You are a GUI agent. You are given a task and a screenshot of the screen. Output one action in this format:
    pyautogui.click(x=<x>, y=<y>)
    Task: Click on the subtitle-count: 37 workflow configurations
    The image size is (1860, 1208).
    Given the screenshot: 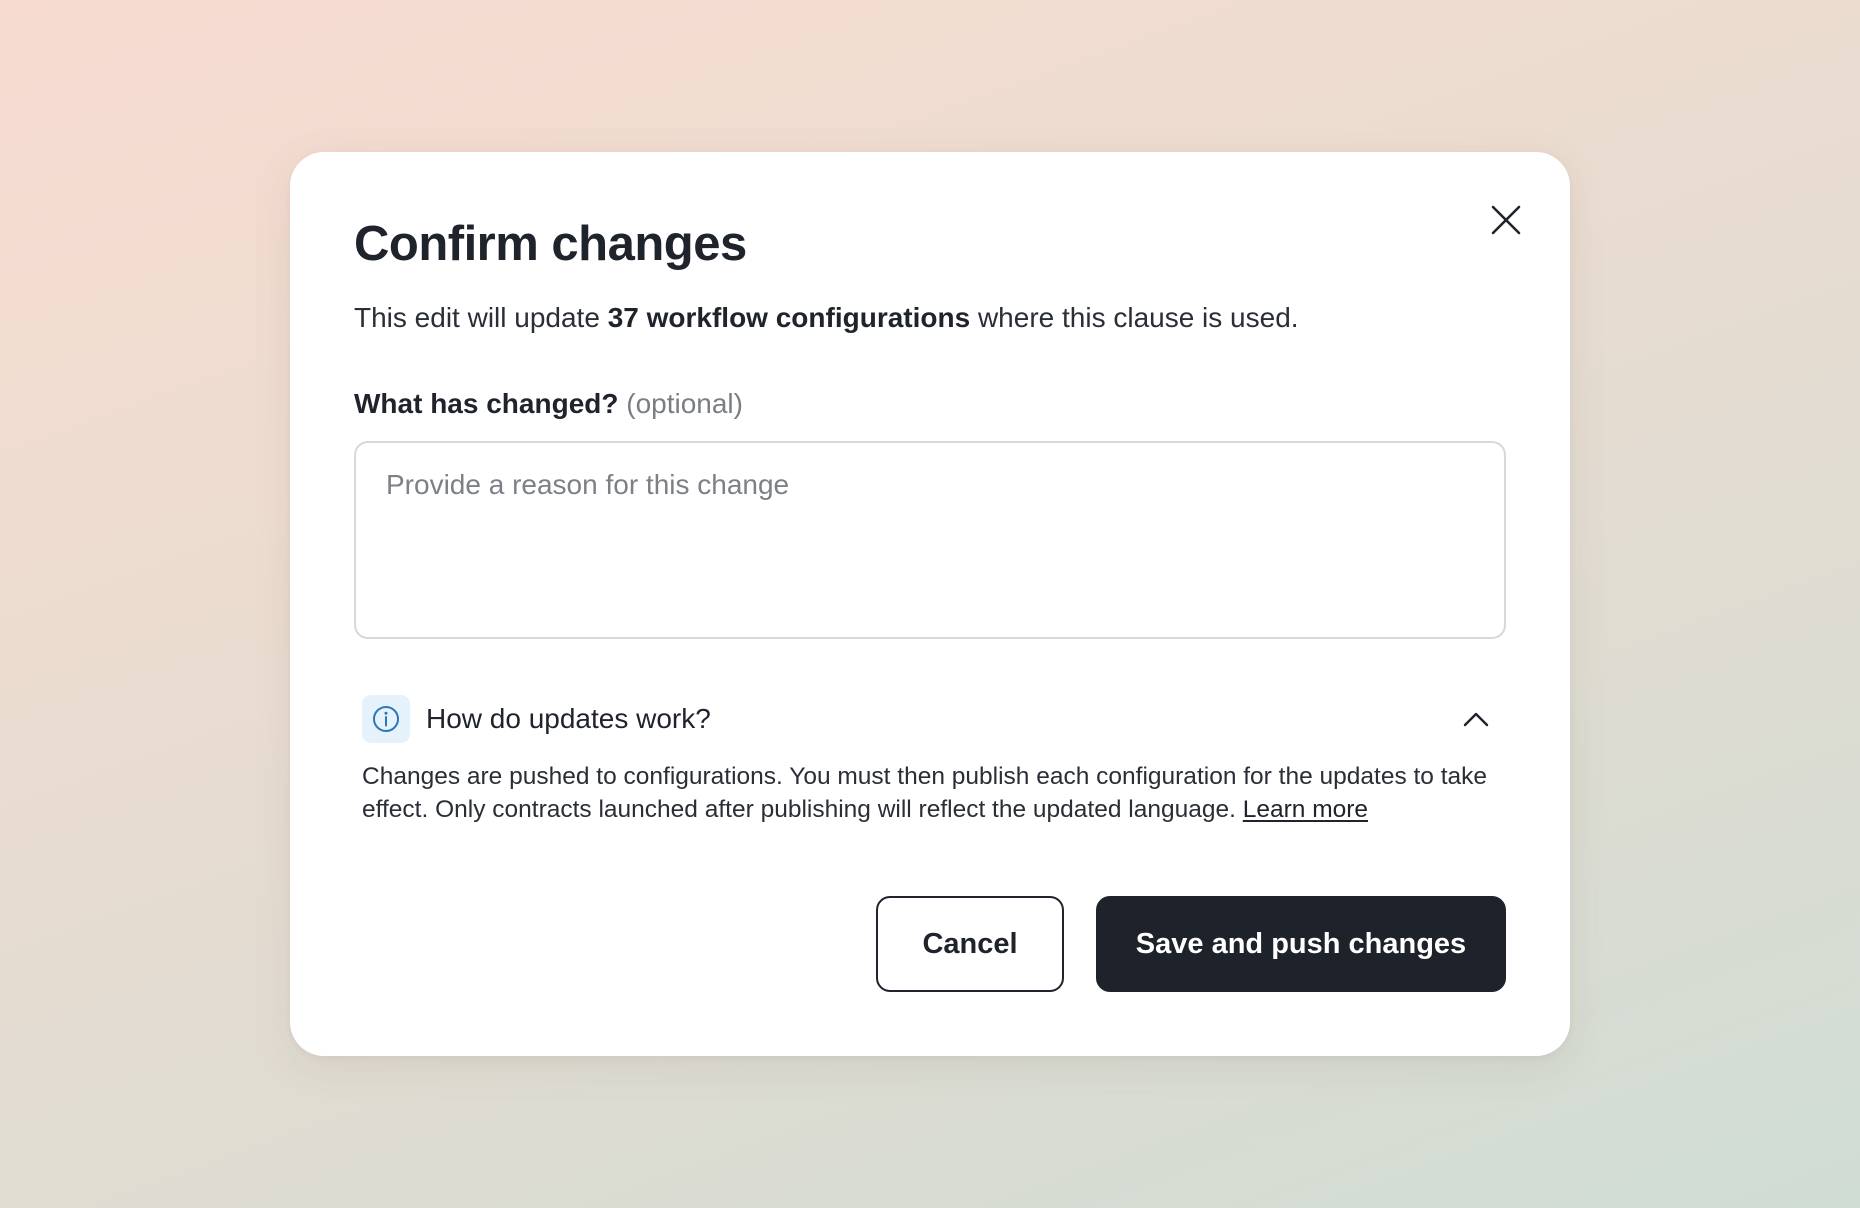 What is the action you would take?
    pyautogui.click(x=789, y=317)
    